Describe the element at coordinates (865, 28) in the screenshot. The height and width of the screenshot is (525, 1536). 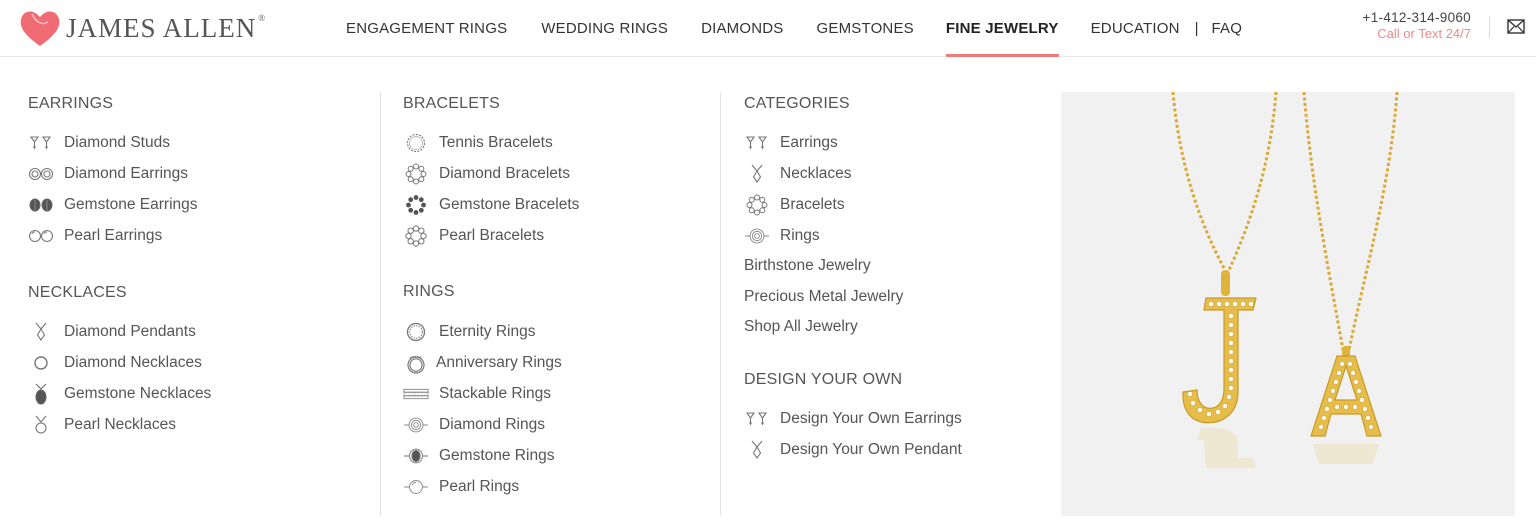
I see `nav-gemstones: GEMSTONES` at that location.